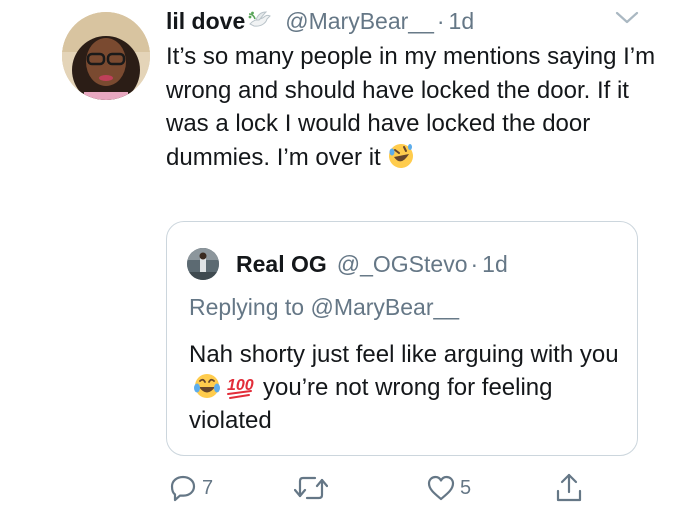 This screenshot has height=518, width=700. I want to click on retweet-icon, so click(311, 488).